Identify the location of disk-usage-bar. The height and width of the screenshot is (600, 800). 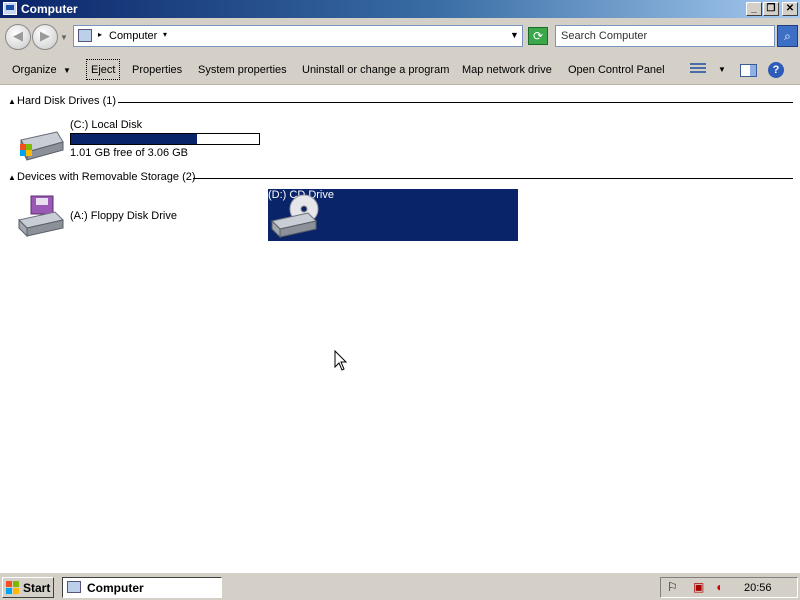
(165, 139).